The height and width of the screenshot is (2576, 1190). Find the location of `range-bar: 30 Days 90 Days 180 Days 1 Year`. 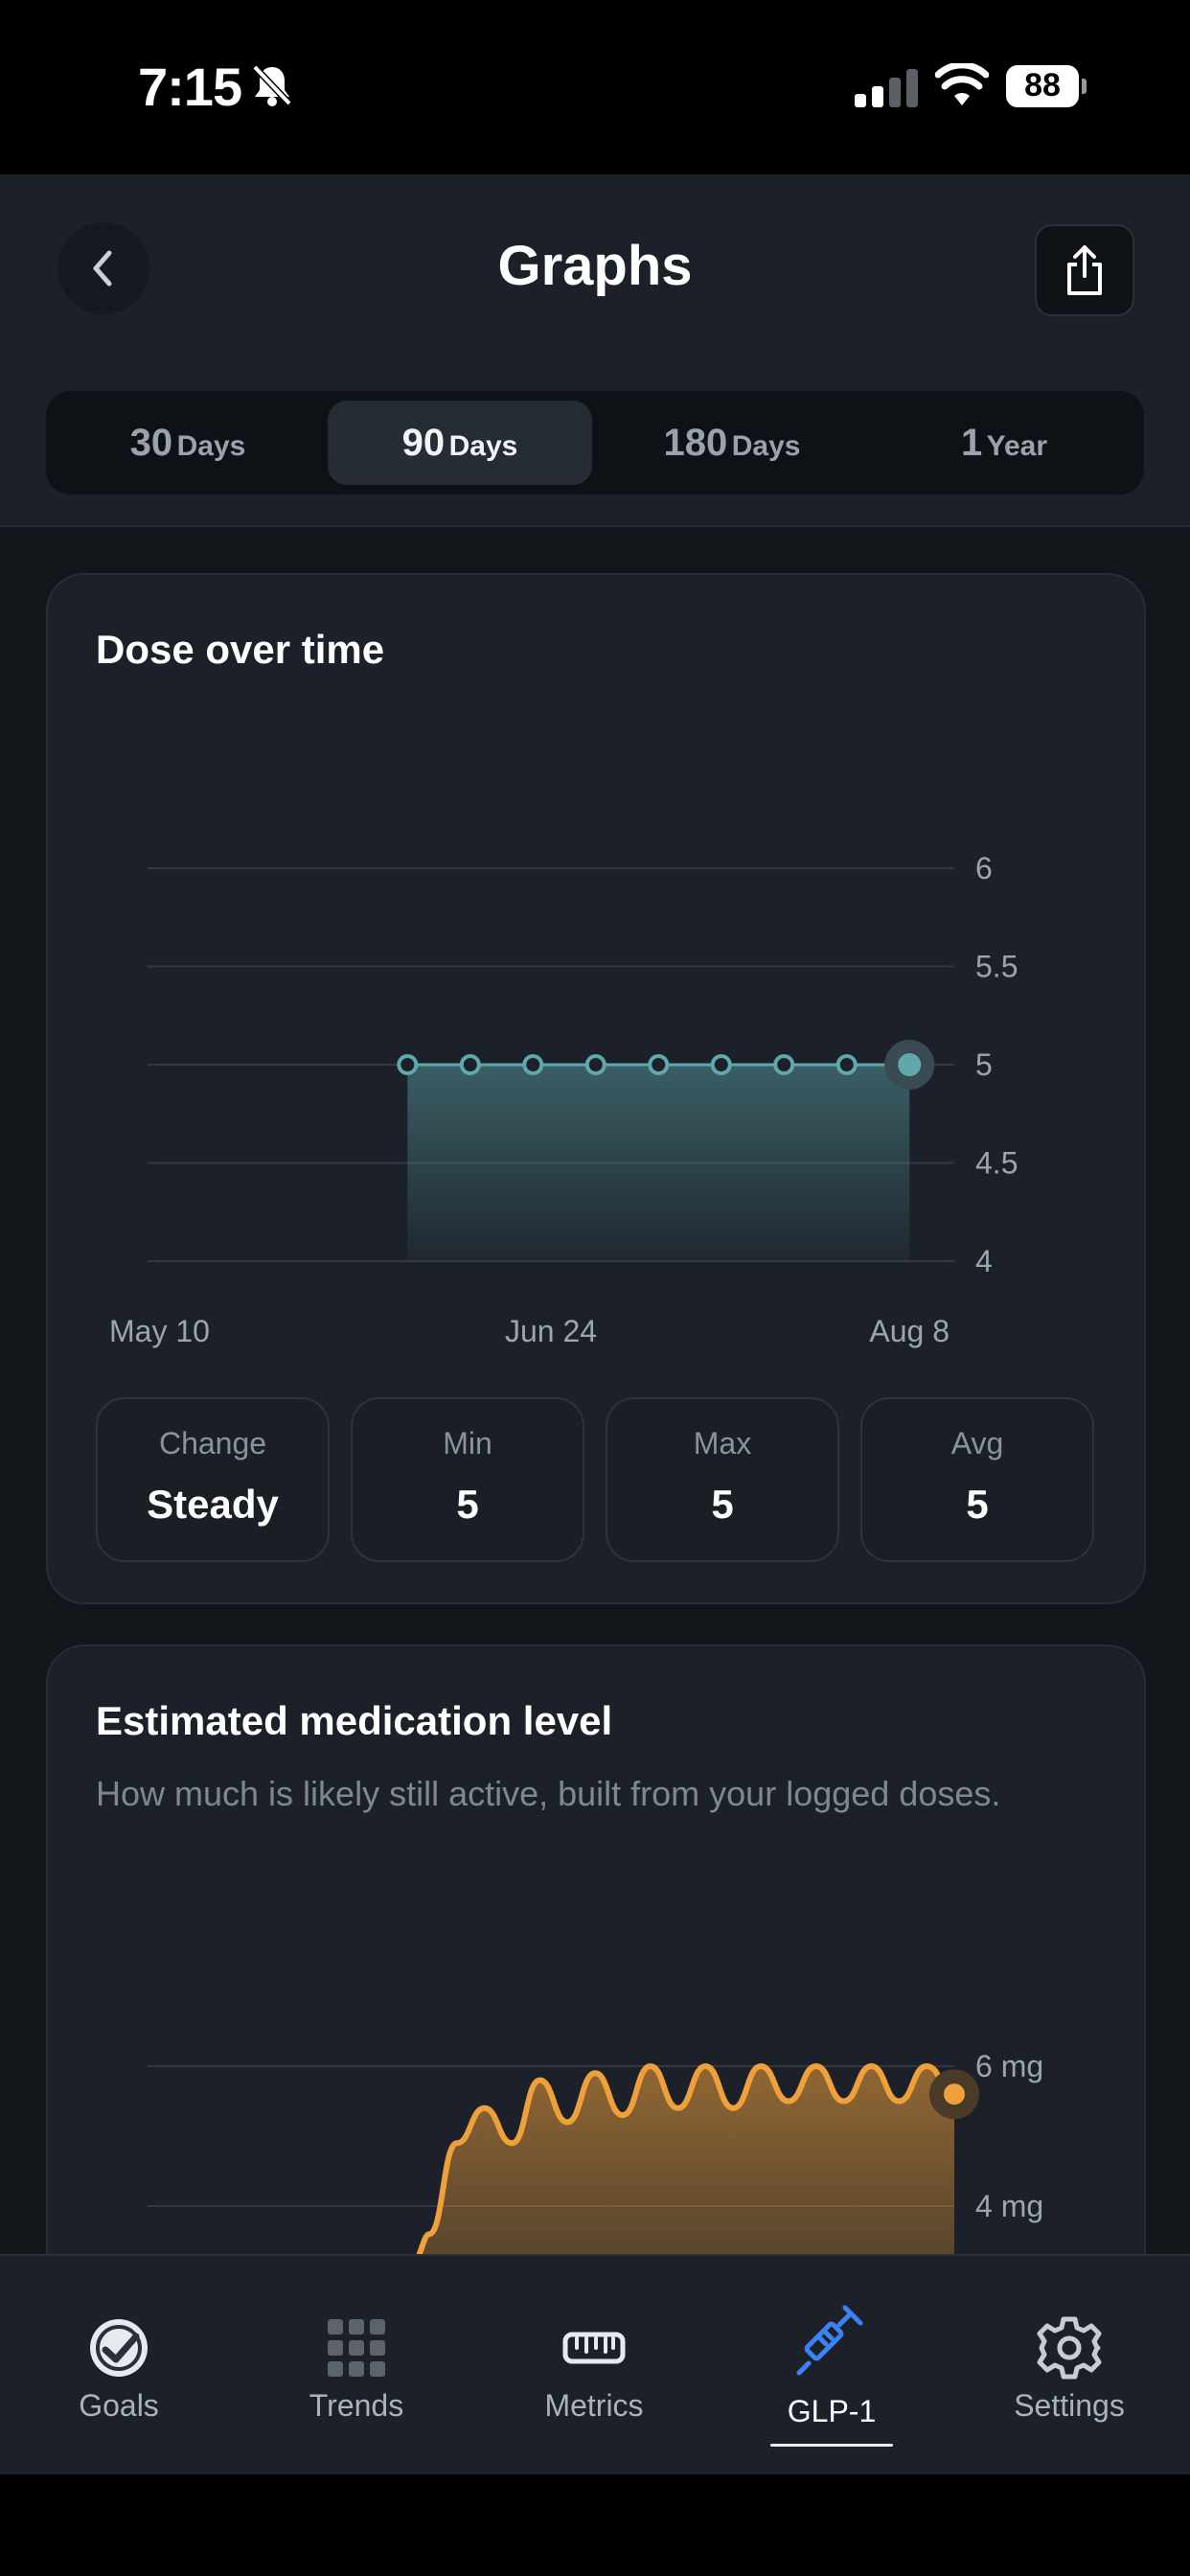

range-bar: 30 Days 90 Days 180 Days 1 Year is located at coordinates (595, 444).